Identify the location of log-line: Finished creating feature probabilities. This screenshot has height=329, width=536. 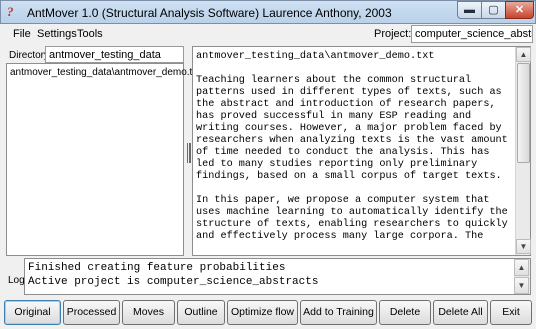
(157, 268).